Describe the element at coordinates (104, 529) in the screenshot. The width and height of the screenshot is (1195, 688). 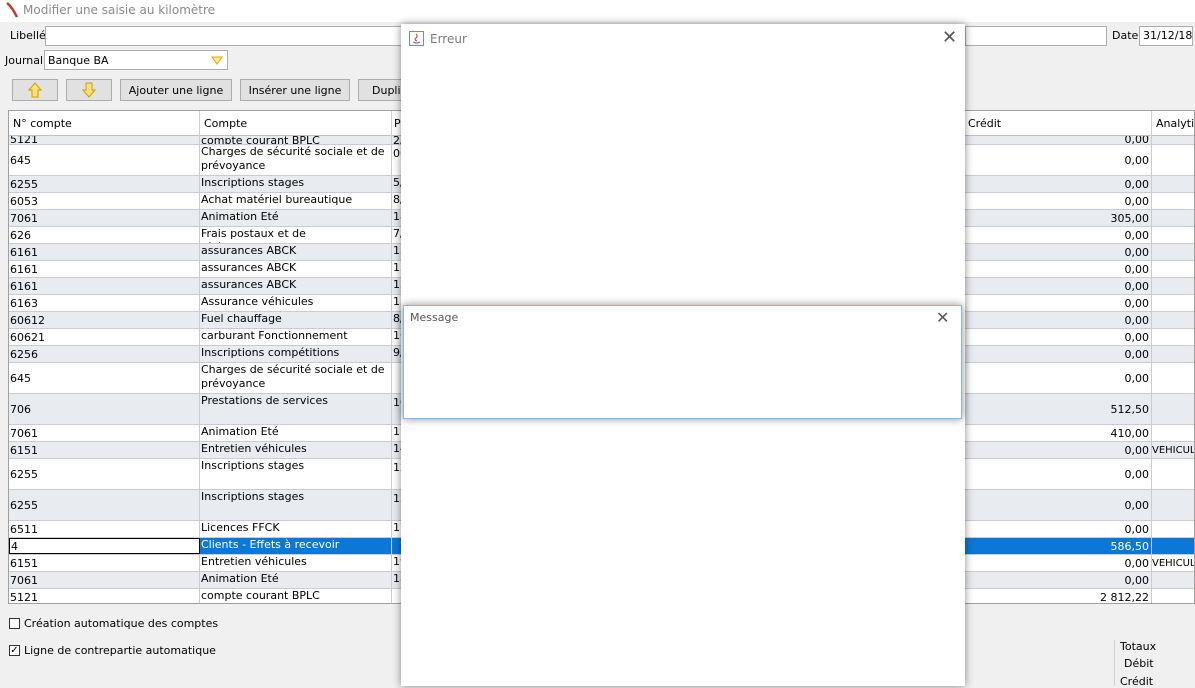
I see `cell-num-compte: 6511` at that location.